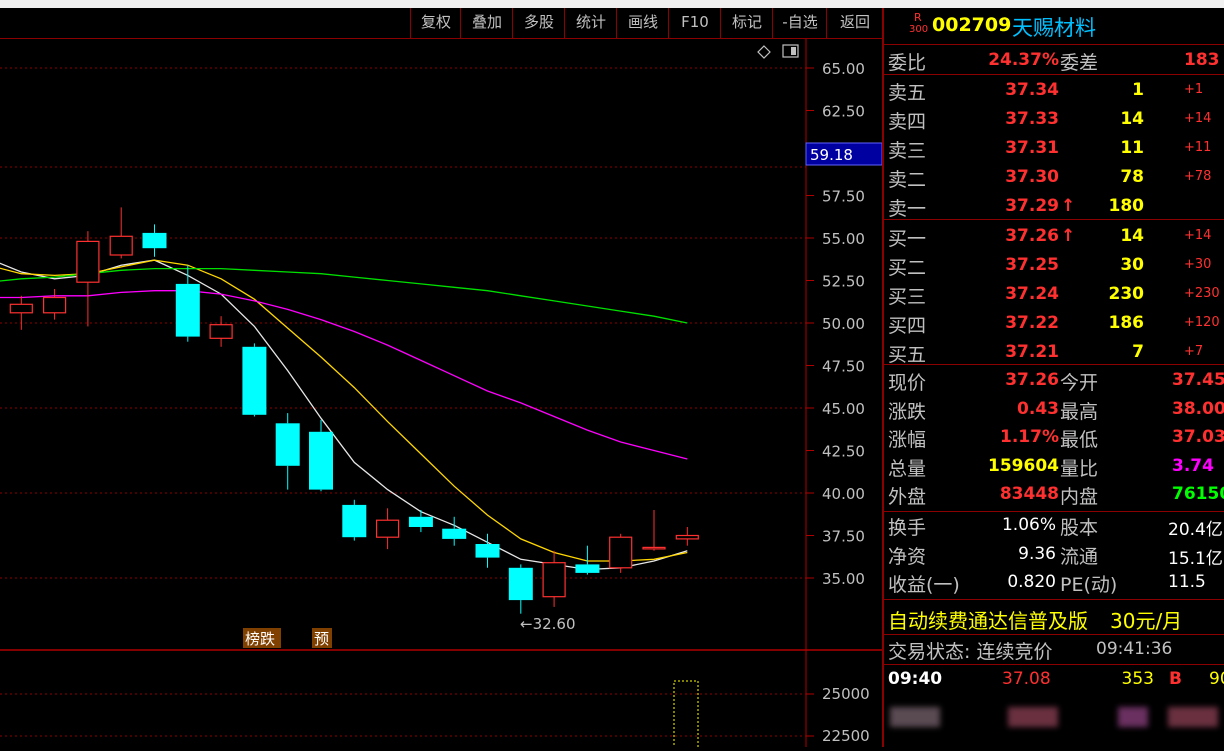 The width and height of the screenshot is (1224, 751). What do you see at coordinates (694, 23) in the screenshot?
I see `toolbar-f10-button: F10` at bounding box center [694, 23].